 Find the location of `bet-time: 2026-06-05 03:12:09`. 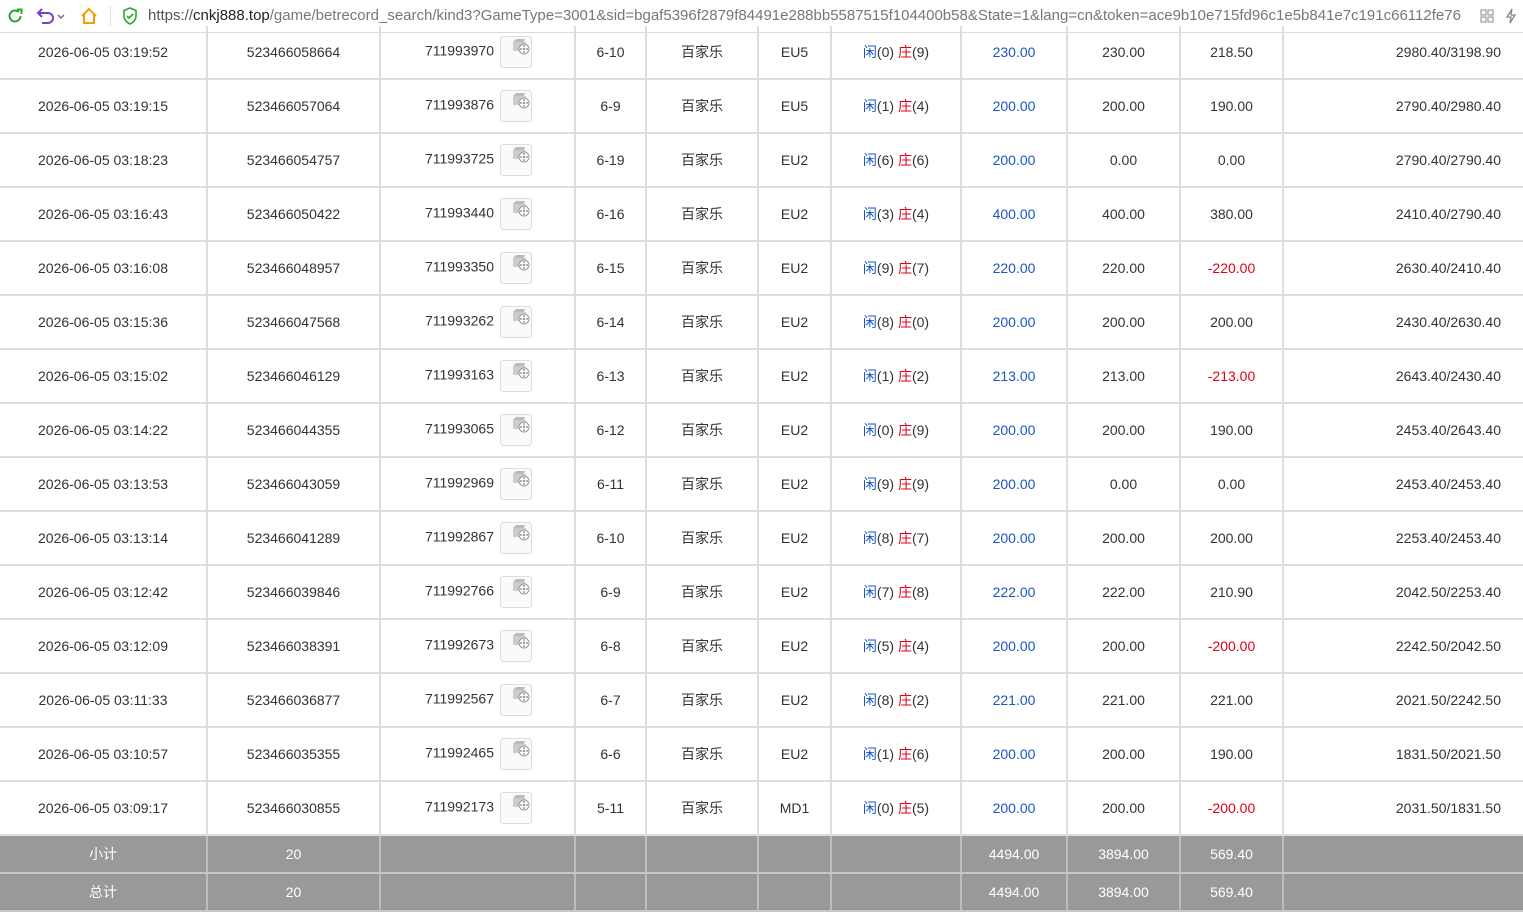

bet-time: 2026-06-05 03:12:09 is located at coordinates (104, 646).